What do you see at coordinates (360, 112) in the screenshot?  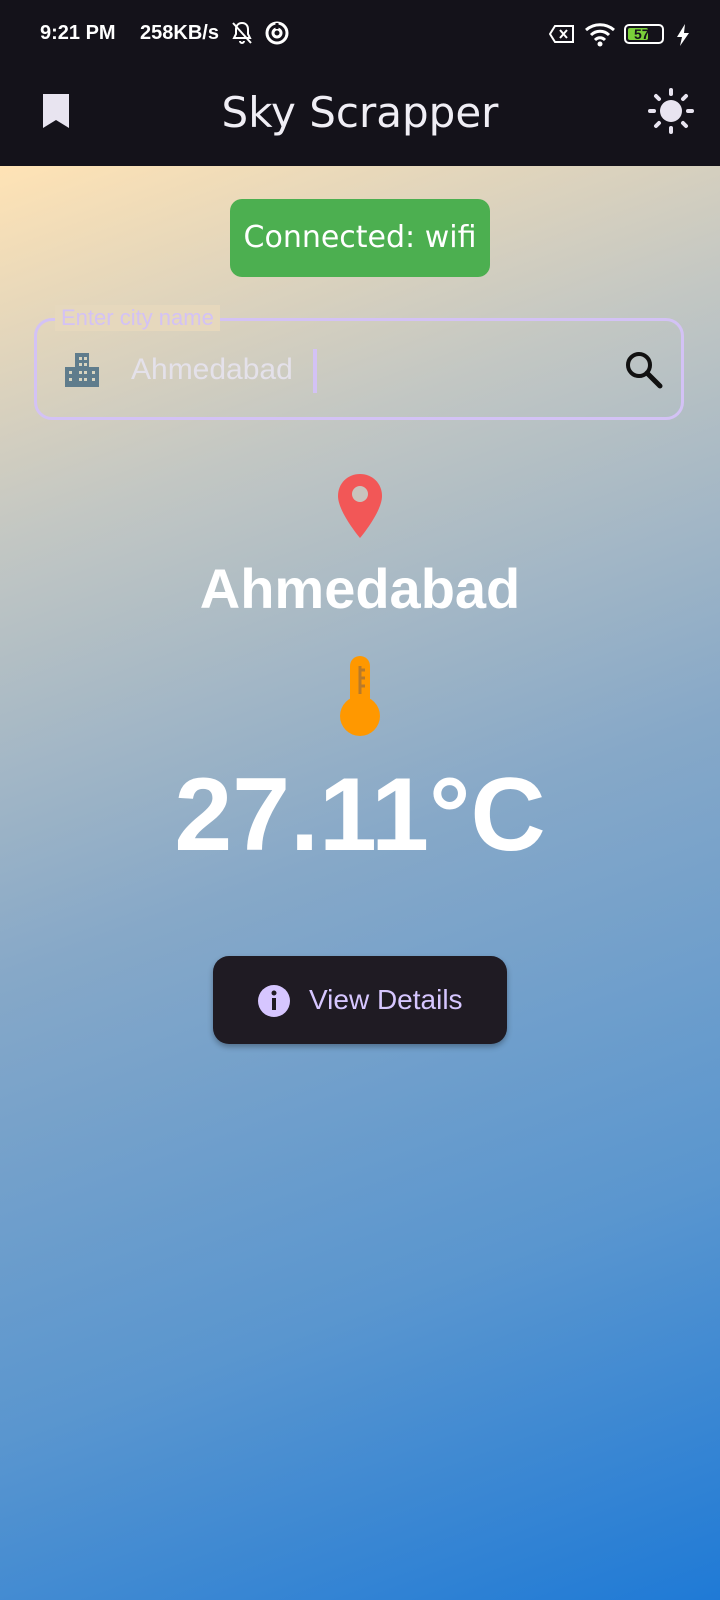 I see `app-title: Sky Scrapper` at bounding box center [360, 112].